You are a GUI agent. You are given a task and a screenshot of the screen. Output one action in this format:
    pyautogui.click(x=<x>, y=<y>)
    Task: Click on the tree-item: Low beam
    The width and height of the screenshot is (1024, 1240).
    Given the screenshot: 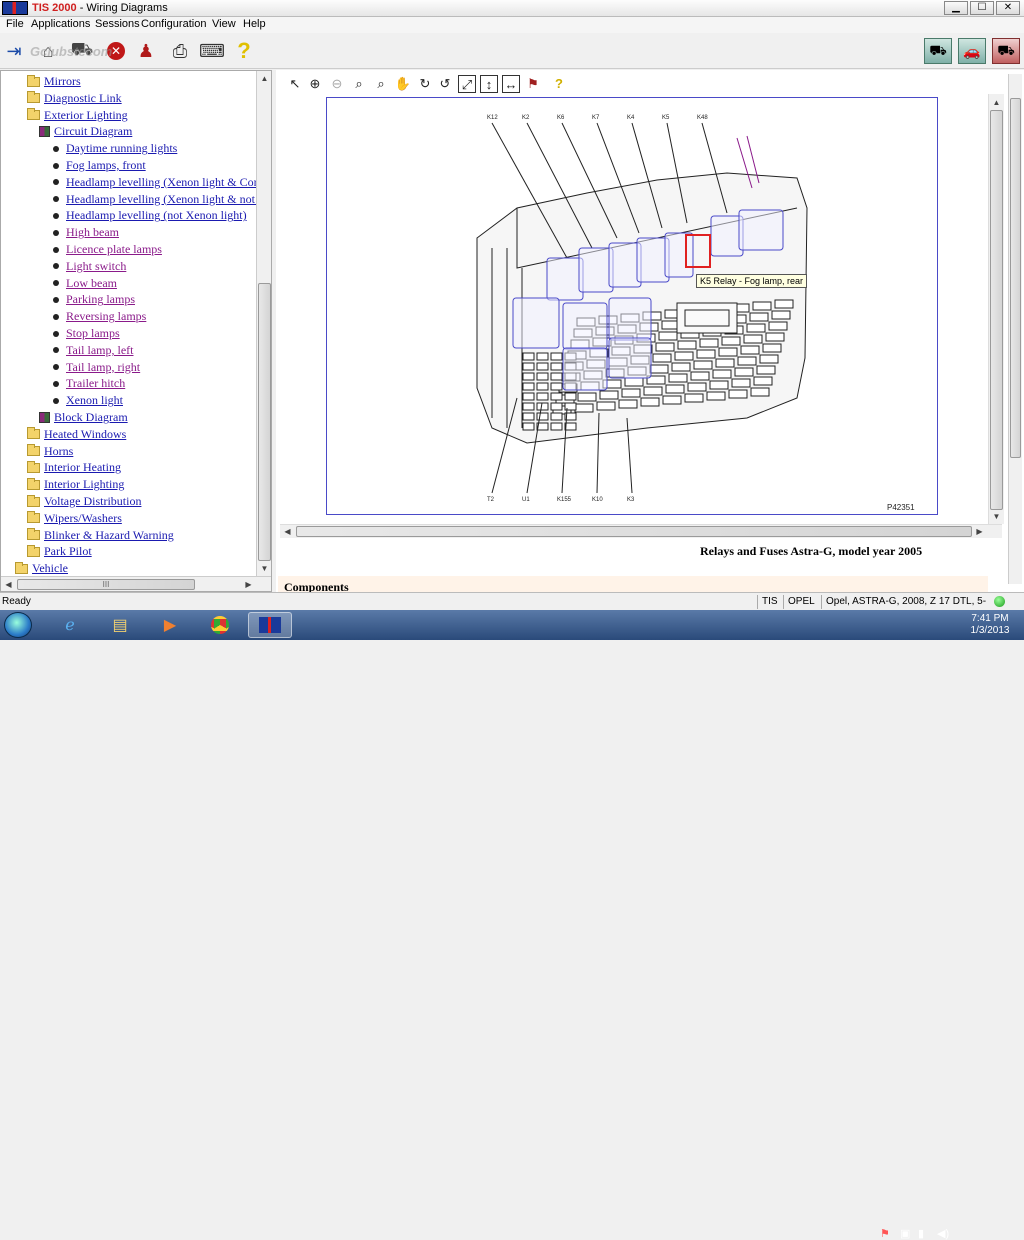 What is the action you would take?
    pyautogui.click(x=85, y=283)
    